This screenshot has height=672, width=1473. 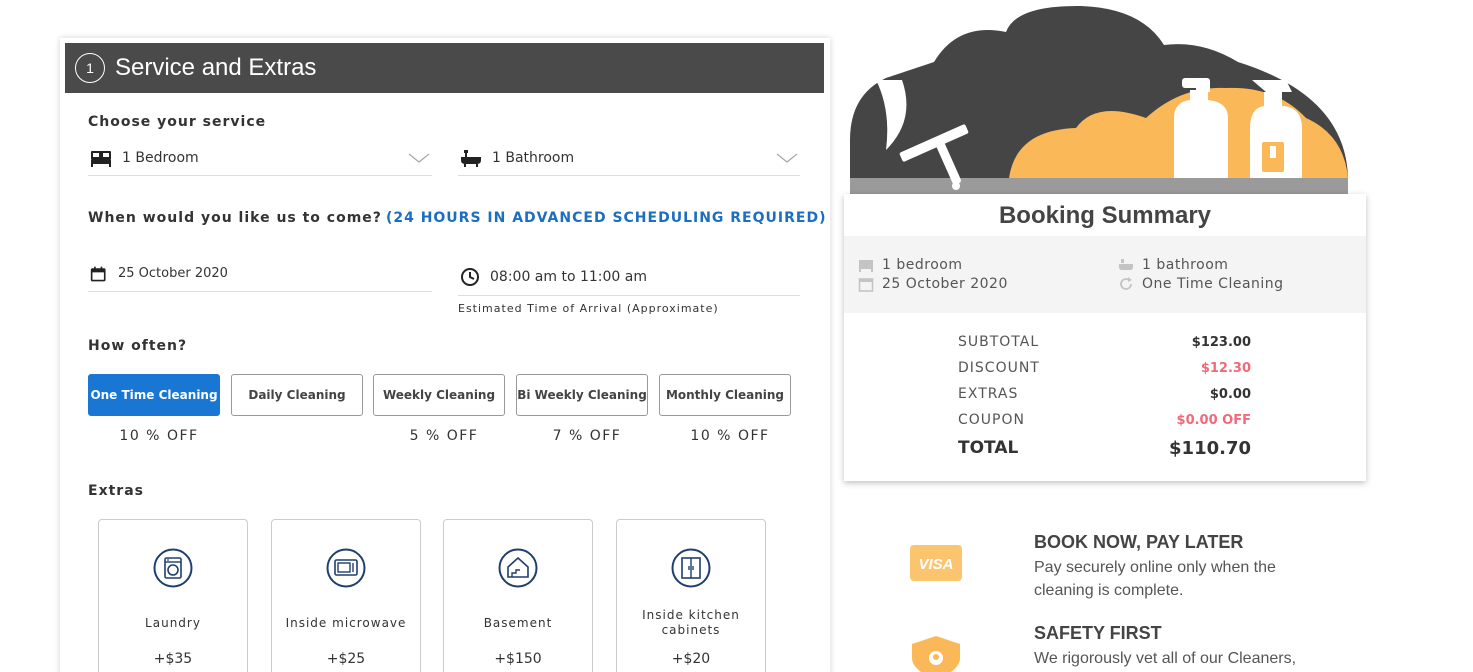 I want to click on bathroom-select: 1 Bathroom, so click(x=629, y=158).